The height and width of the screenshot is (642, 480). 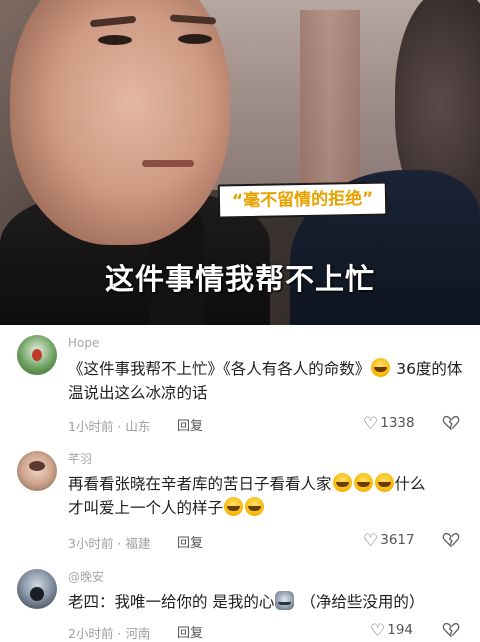 What do you see at coordinates (239, 279) in the screenshot?
I see `video-subtitle: 这件事情我帮不上忙` at bounding box center [239, 279].